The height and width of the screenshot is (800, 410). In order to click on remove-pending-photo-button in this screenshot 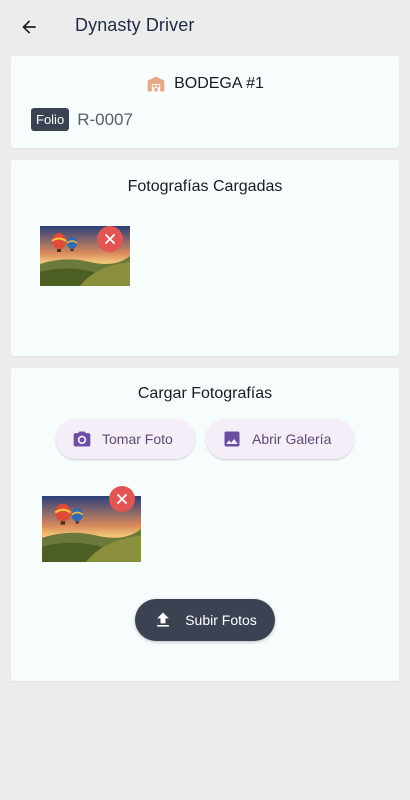, I will do `click(122, 499)`.